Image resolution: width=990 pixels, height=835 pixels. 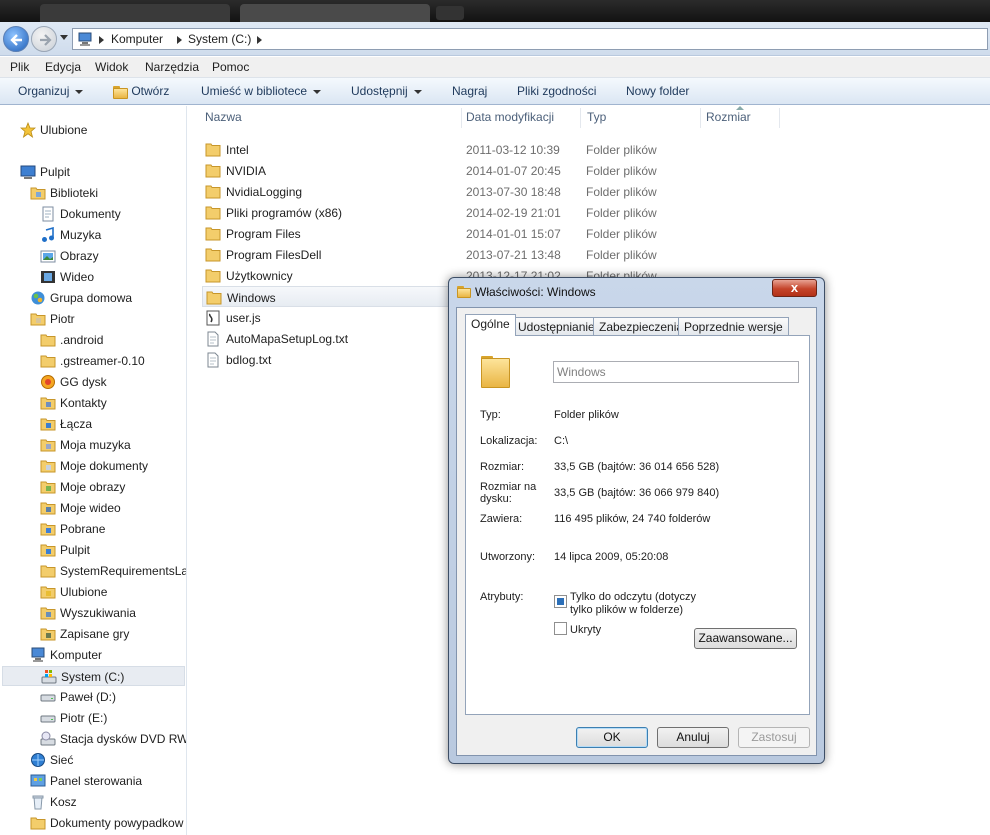 What do you see at coordinates (112, 382) in the screenshot?
I see `nav-item-gg-dysk: GG dysk` at bounding box center [112, 382].